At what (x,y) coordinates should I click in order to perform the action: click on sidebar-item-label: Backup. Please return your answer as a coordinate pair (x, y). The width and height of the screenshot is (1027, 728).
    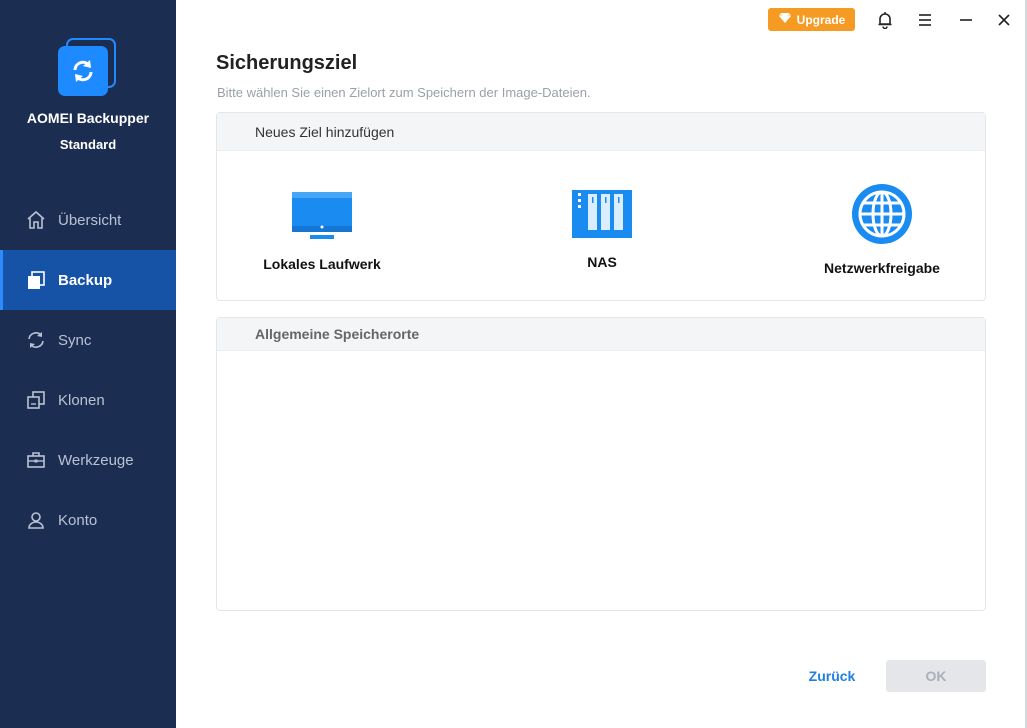
    Looking at the image, I should click on (85, 280).